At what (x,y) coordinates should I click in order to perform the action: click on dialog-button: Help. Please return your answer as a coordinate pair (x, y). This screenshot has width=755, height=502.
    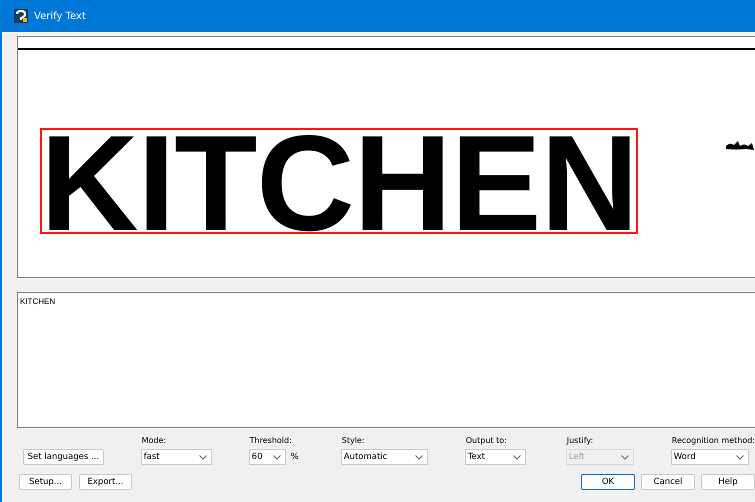
    Looking at the image, I should click on (728, 482).